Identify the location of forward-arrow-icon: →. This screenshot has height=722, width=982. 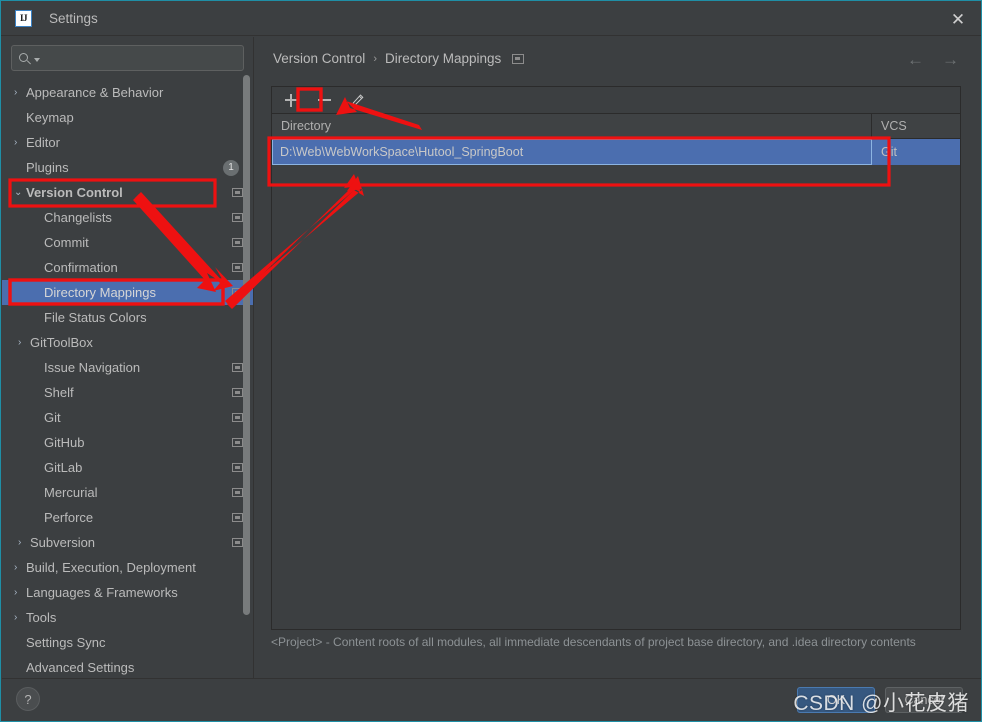
(950, 59).